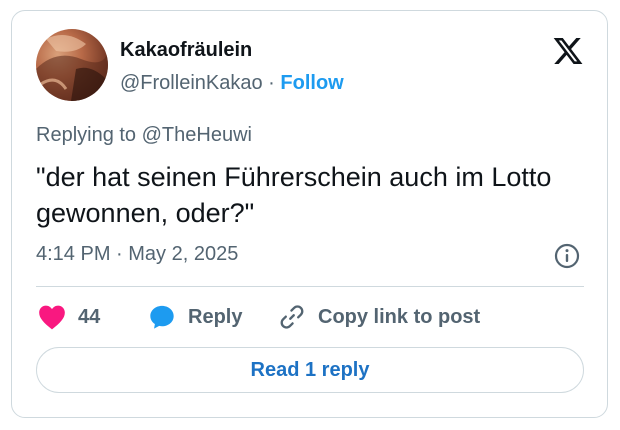 Image resolution: width=620 pixels, height=430 pixels. Describe the element at coordinates (567, 256) in the screenshot. I see `info-icon` at that location.